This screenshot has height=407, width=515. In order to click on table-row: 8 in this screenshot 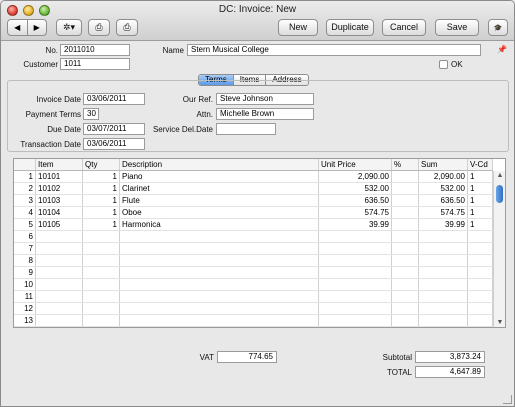, I will do `click(253, 261)`.